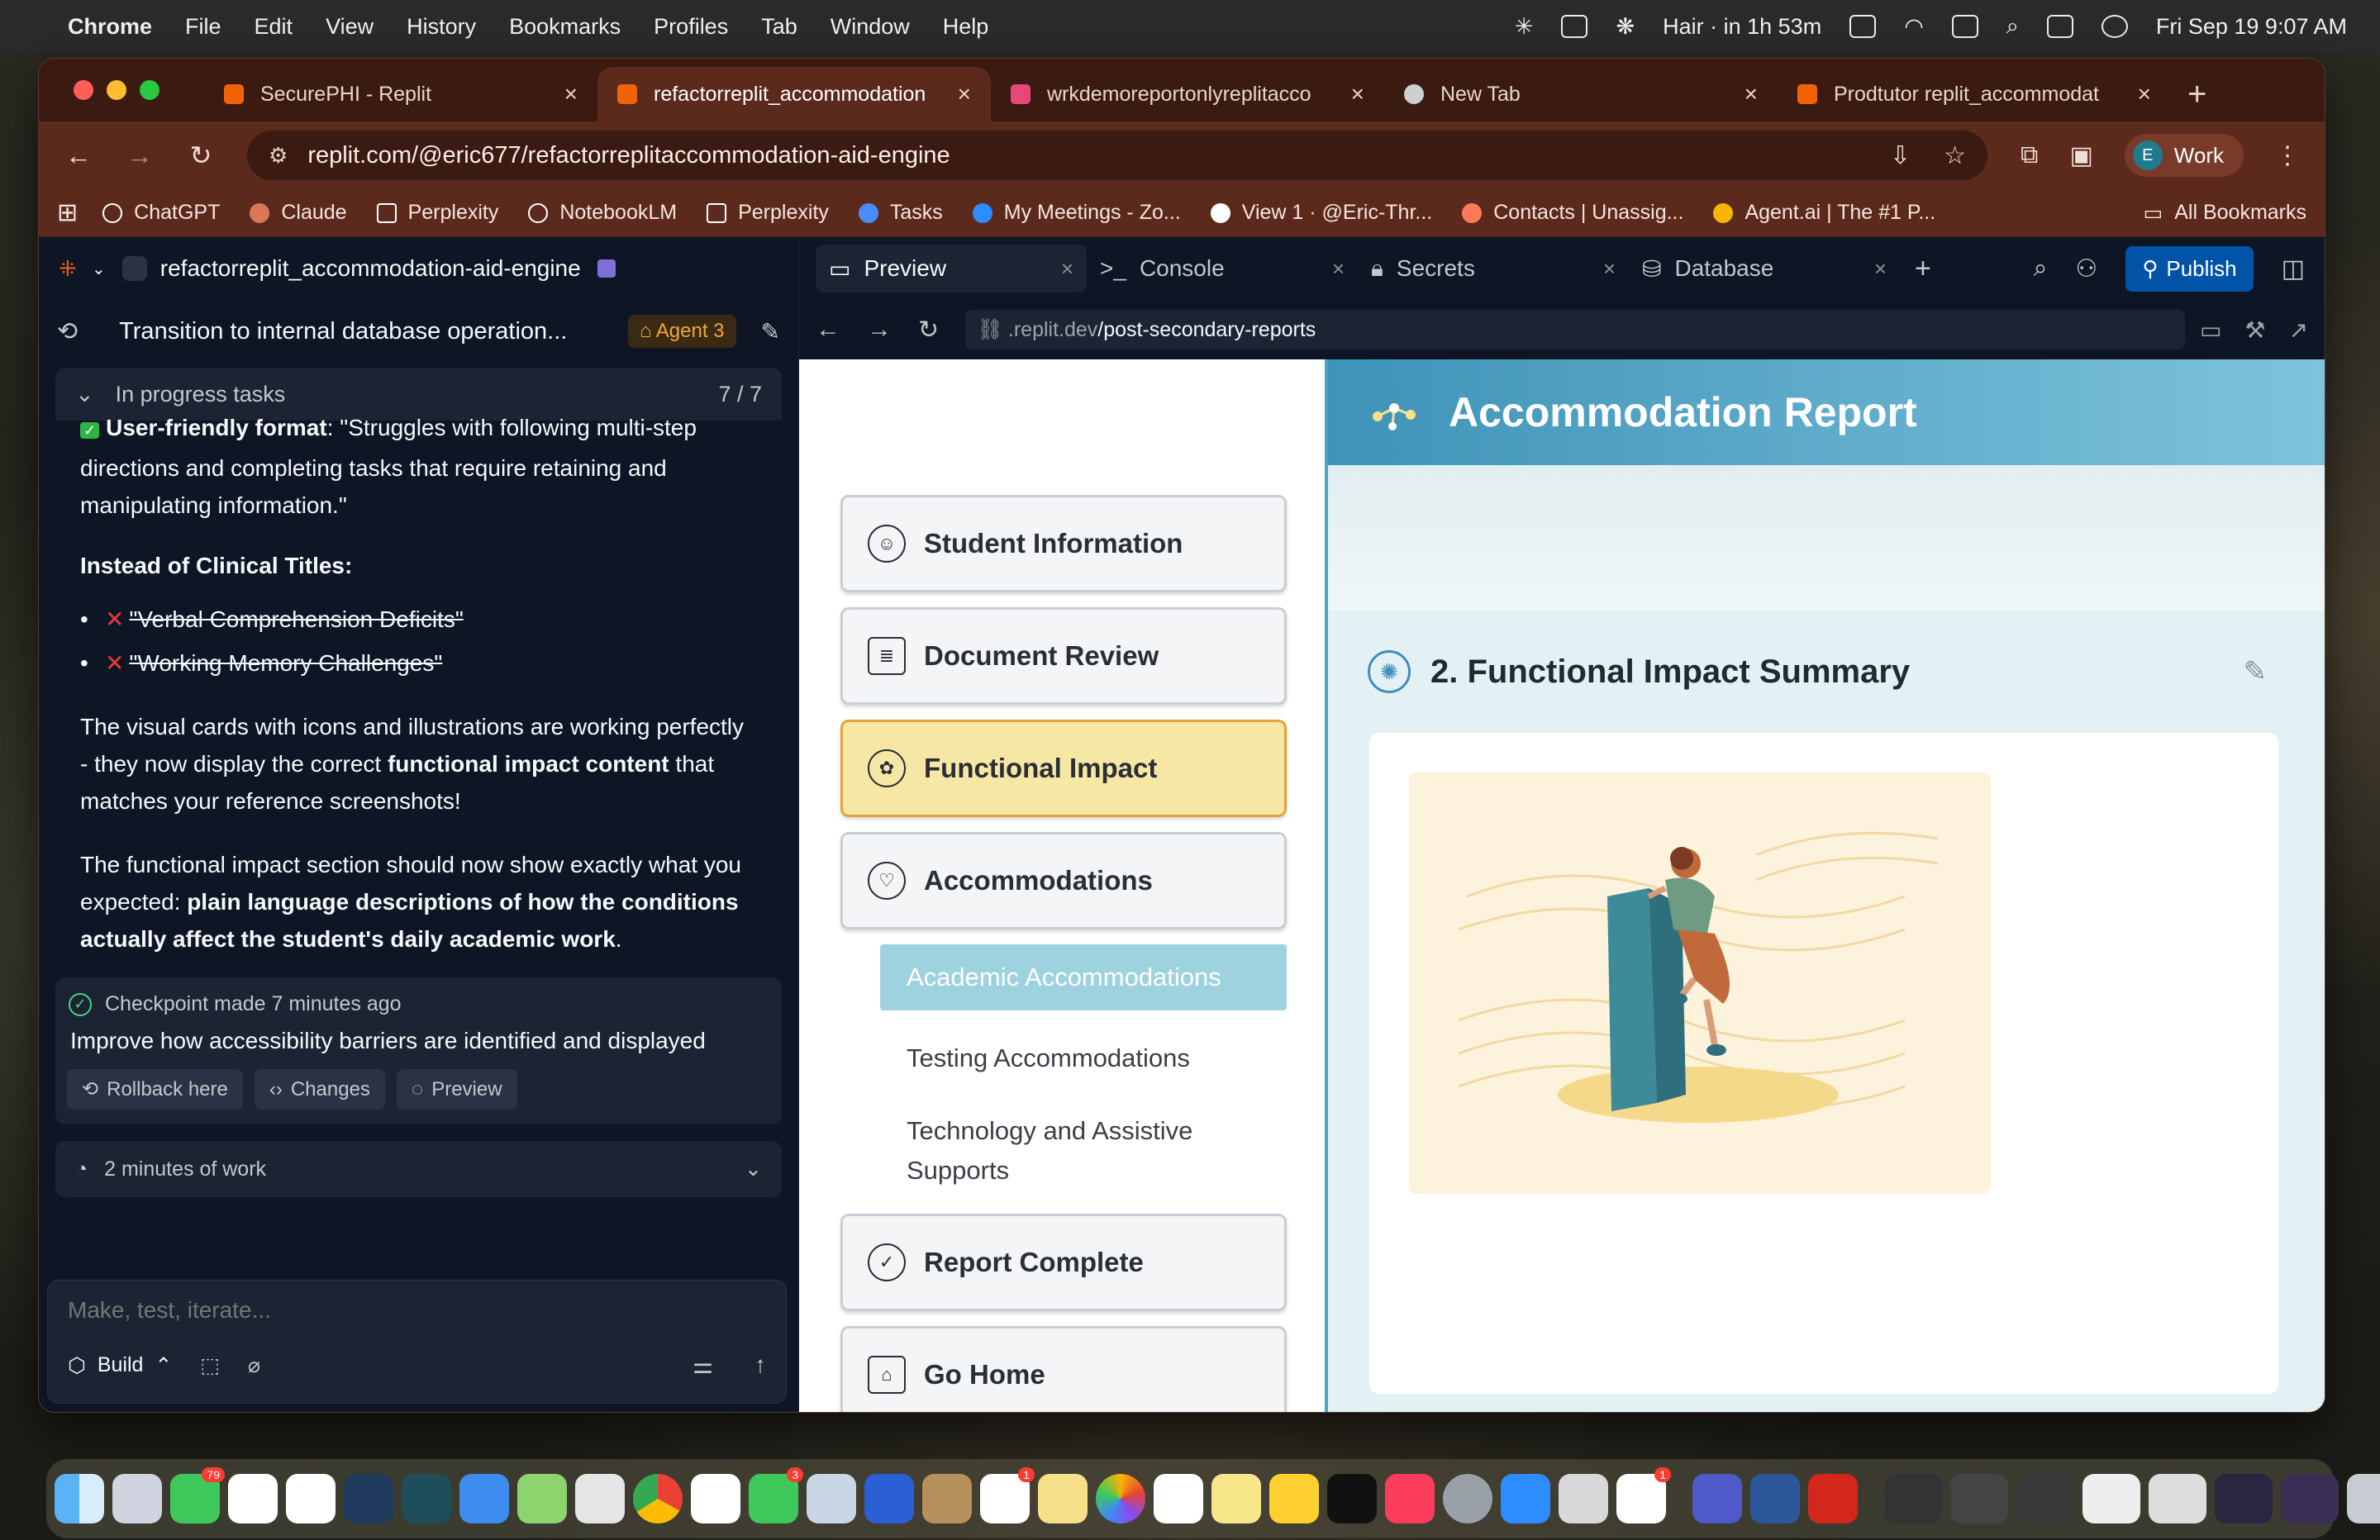 The height and width of the screenshot is (1540, 2380). Describe the element at coordinates (870, 27) in the screenshot. I see `menu-window: Window` at that location.